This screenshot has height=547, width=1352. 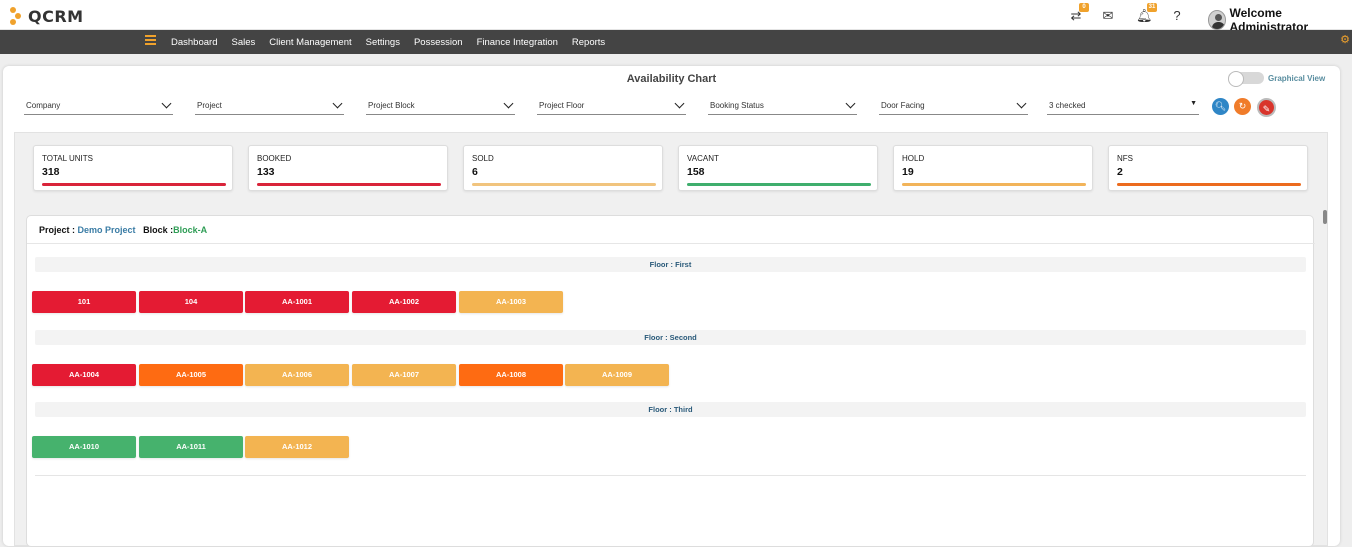 I want to click on help-icon: ?, so click(x=1177, y=16).